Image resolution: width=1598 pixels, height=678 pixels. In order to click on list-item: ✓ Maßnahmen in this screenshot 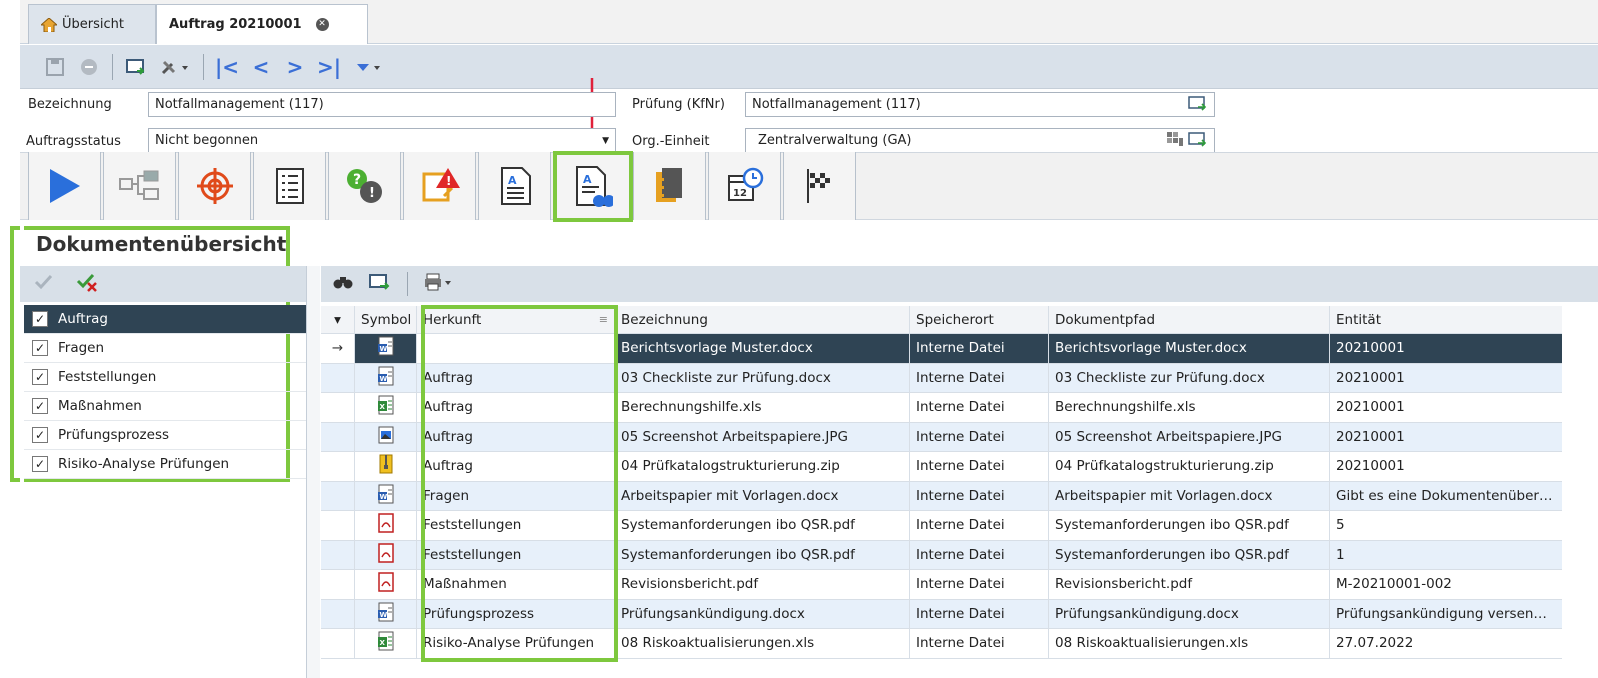, I will do `click(165, 406)`.